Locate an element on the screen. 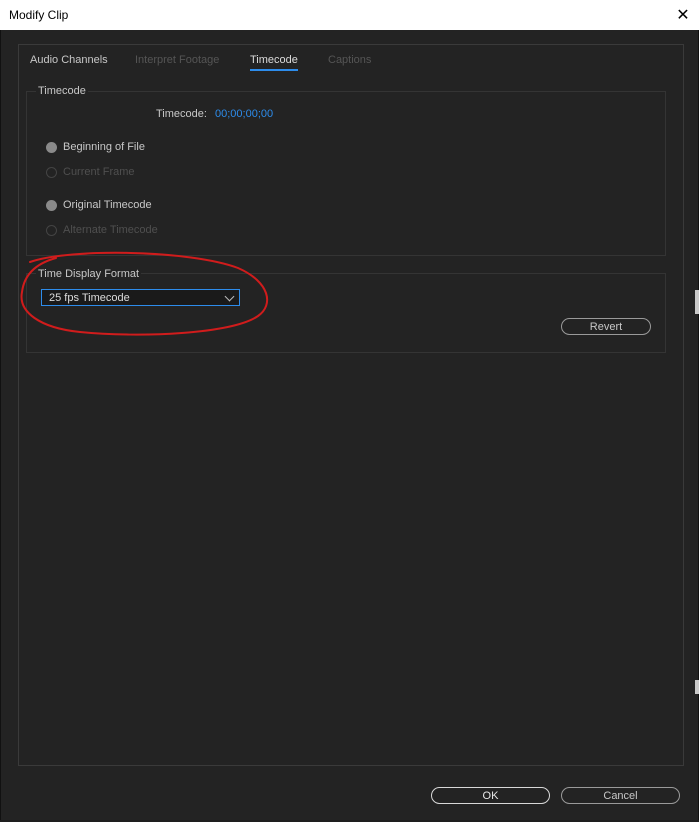 Image resolution: width=699 pixels, height=822 pixels. radio-alternate-timecode: Alternate Timecode is located at coordinates (102, 230).